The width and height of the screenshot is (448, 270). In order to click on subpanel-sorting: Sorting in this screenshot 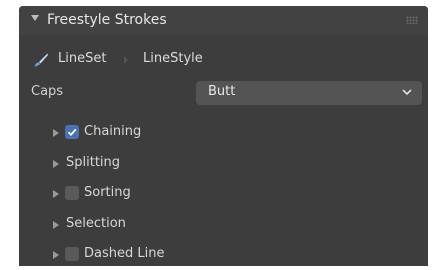, I will do `click(223, 194)`.